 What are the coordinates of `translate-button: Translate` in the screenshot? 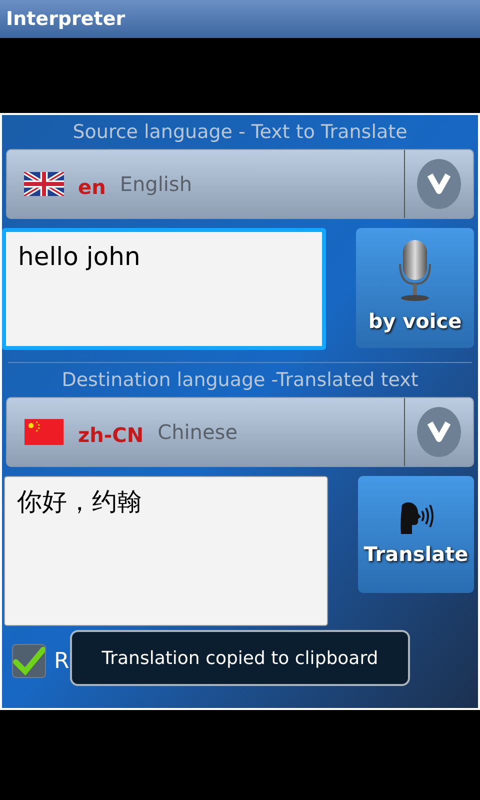 It's located at (416, 534).